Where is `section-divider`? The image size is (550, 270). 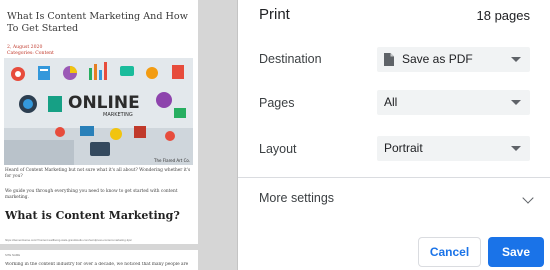 section-divider is located at coordinates (394, 177).